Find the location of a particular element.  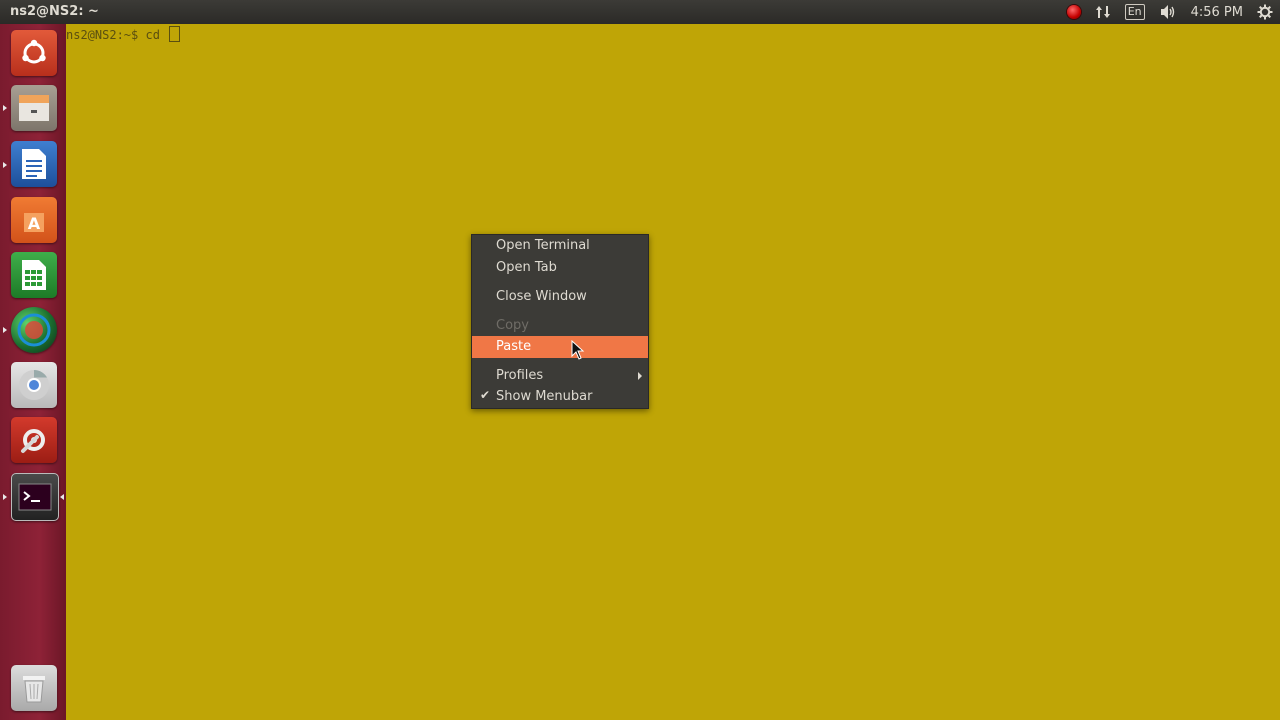

keyboard-layout-label: En is located at coordinates (1134, 12).